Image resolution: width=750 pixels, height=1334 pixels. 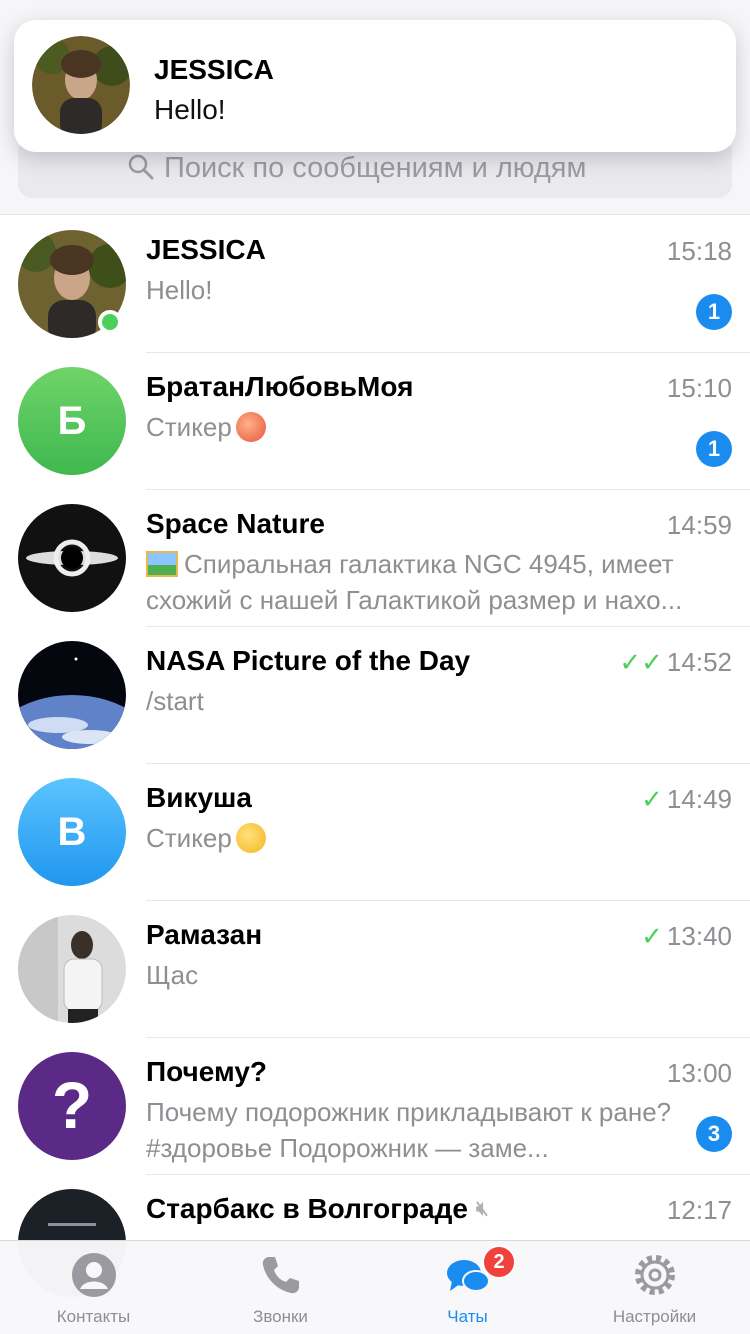 I want to click on chat-time: 15:10, so click(x=699, y=388).